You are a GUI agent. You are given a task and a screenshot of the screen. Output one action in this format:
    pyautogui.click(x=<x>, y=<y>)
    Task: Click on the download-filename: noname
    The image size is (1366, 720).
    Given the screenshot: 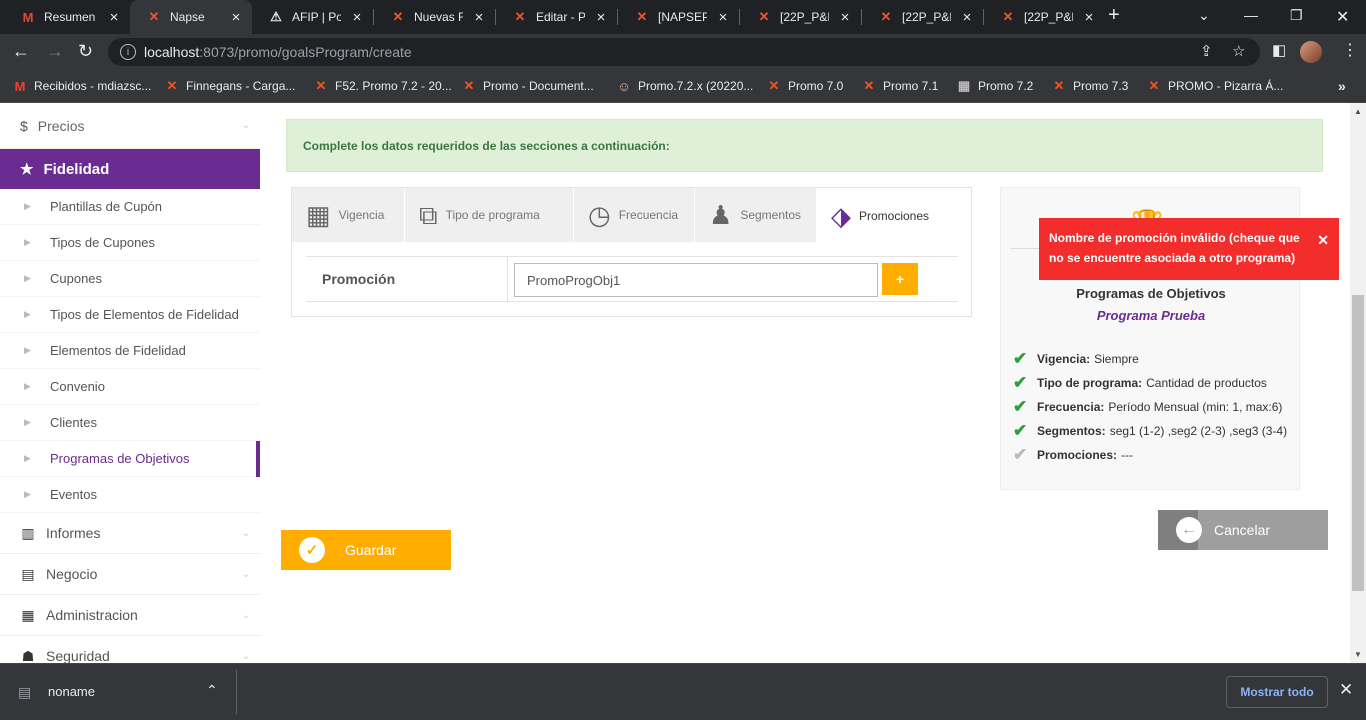 What is the action you would take?
    pyautogui.click(x=71, y=691)
    